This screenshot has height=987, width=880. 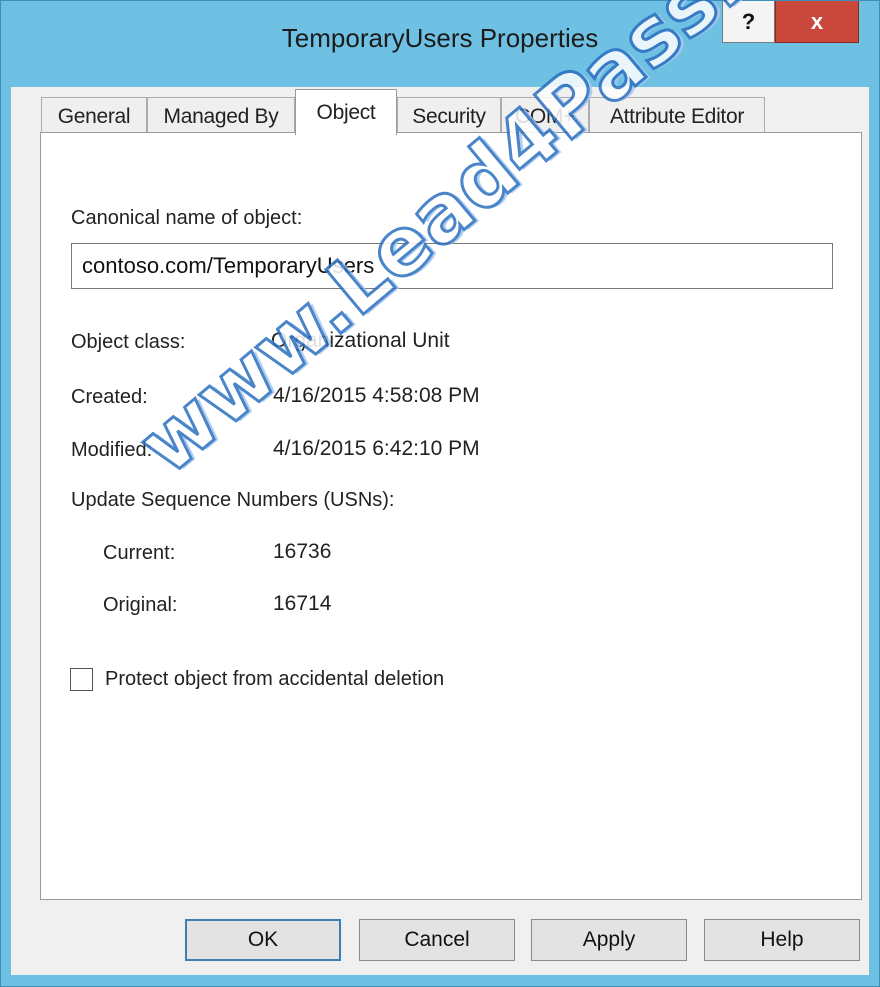 I want to click on help-button: Help, so click(x=782, y=940).